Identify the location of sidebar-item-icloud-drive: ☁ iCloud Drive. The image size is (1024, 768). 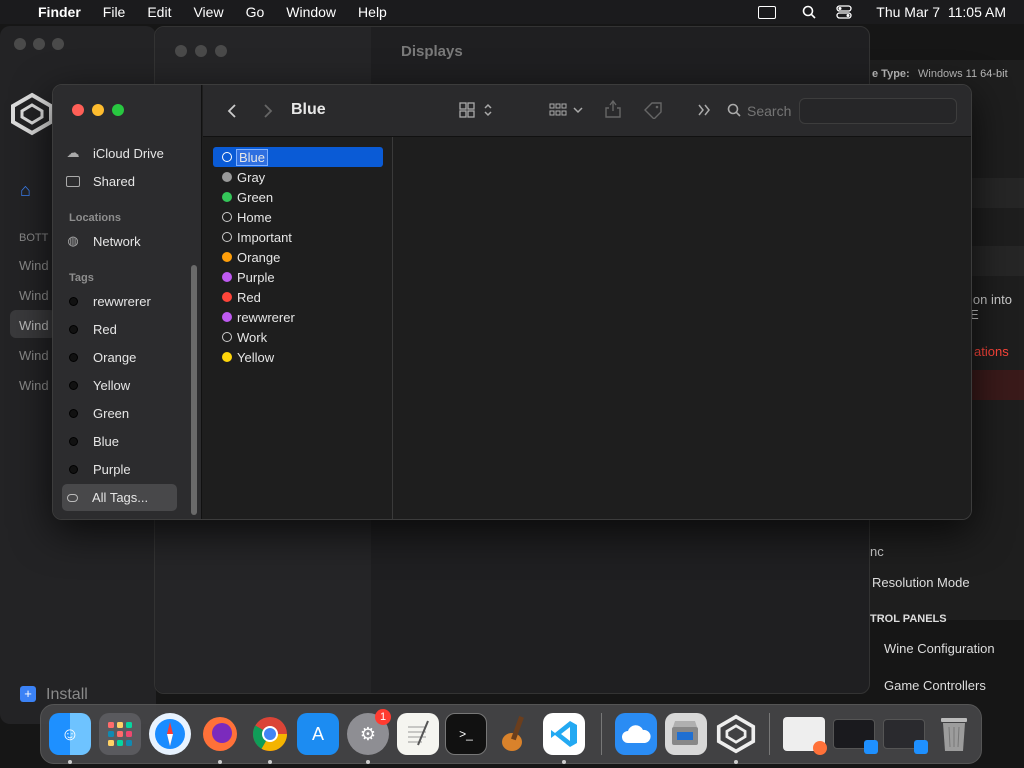
(120, 153).